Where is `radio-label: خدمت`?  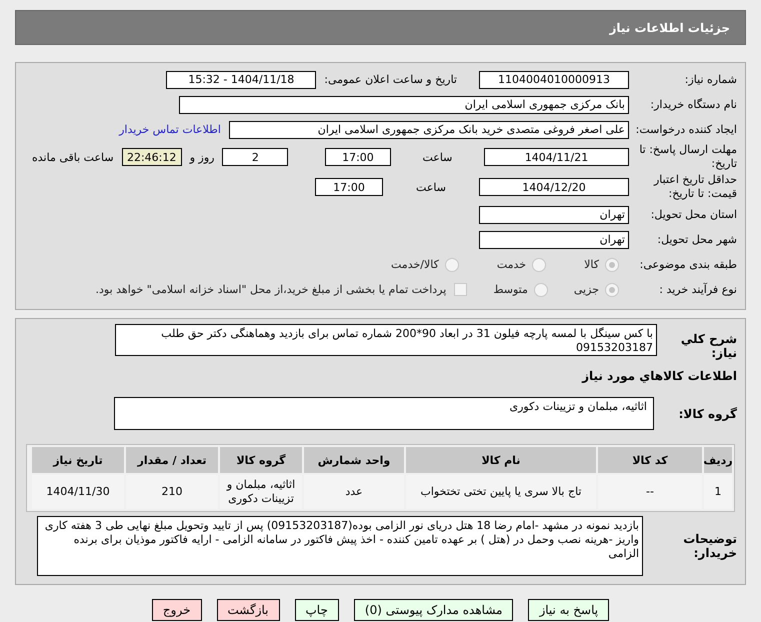 radio-label: خدمت is located at coordinates (511, 264).